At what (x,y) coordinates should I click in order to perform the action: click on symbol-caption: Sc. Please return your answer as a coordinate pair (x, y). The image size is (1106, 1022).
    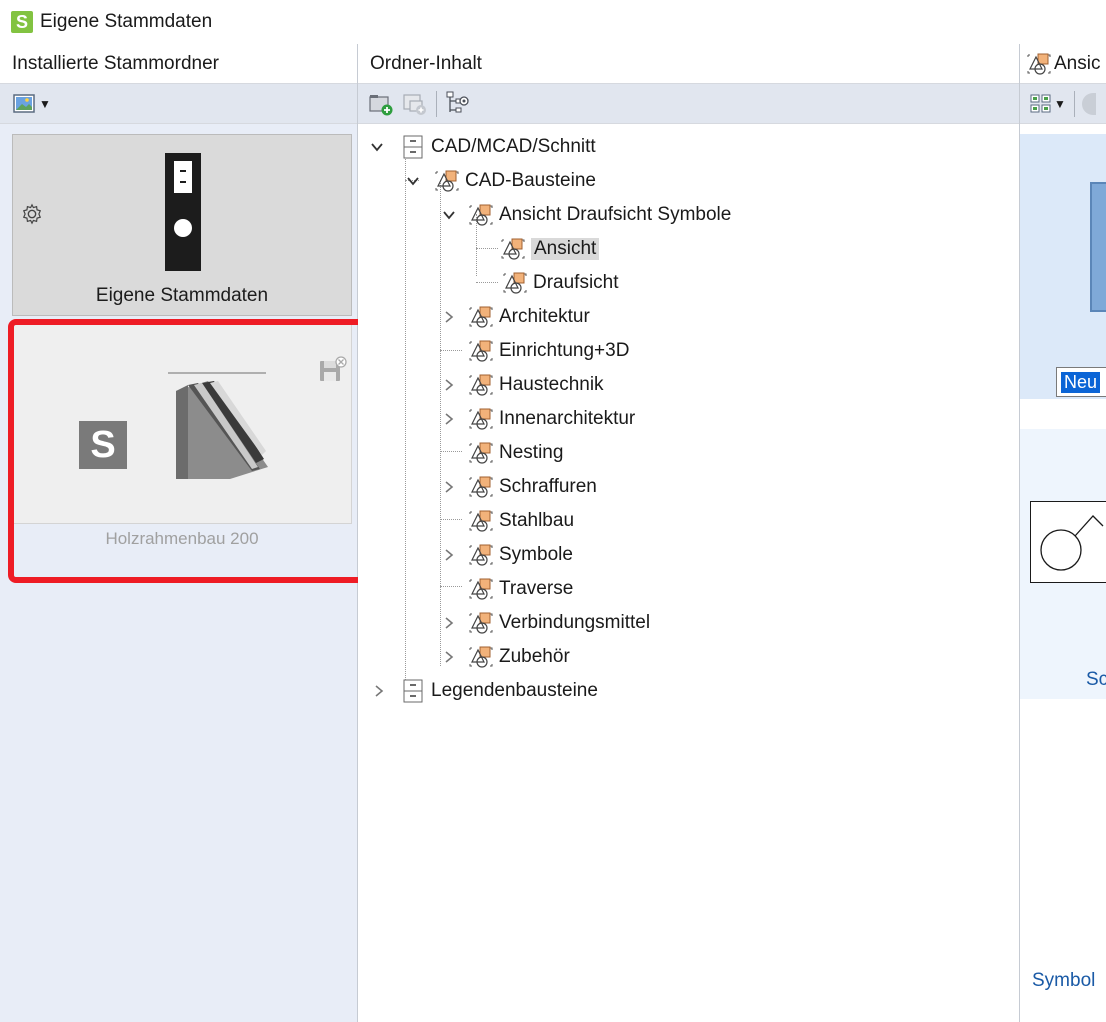
    Looking at the image, I should click on (1096, 679).